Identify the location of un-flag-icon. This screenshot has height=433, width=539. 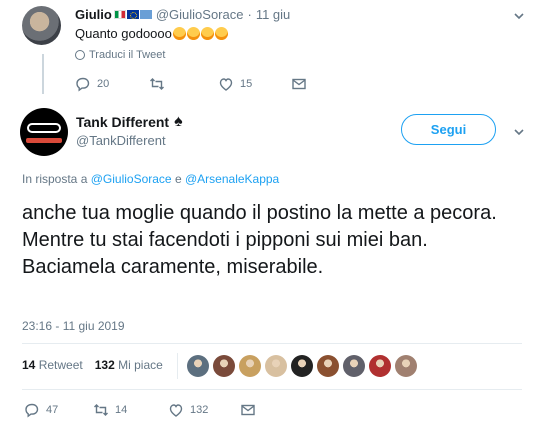
(145, 14).